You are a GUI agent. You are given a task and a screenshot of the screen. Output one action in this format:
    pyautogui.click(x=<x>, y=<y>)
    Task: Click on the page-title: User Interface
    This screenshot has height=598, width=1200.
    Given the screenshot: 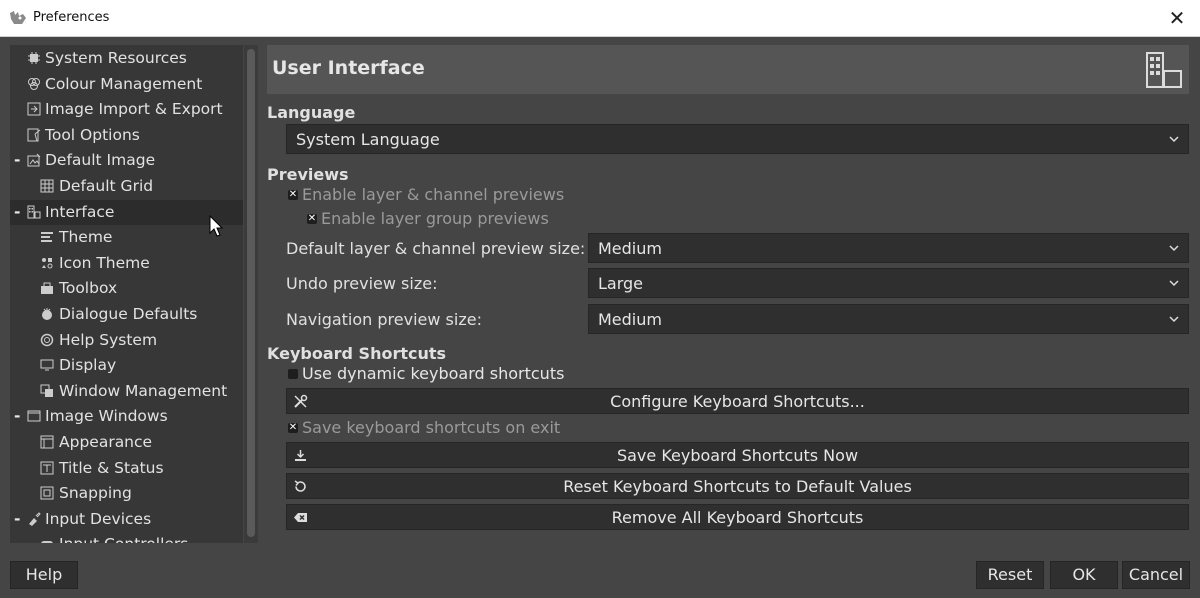 What is the action you would take?
    pyautogui.click(x=348, y=68)
    